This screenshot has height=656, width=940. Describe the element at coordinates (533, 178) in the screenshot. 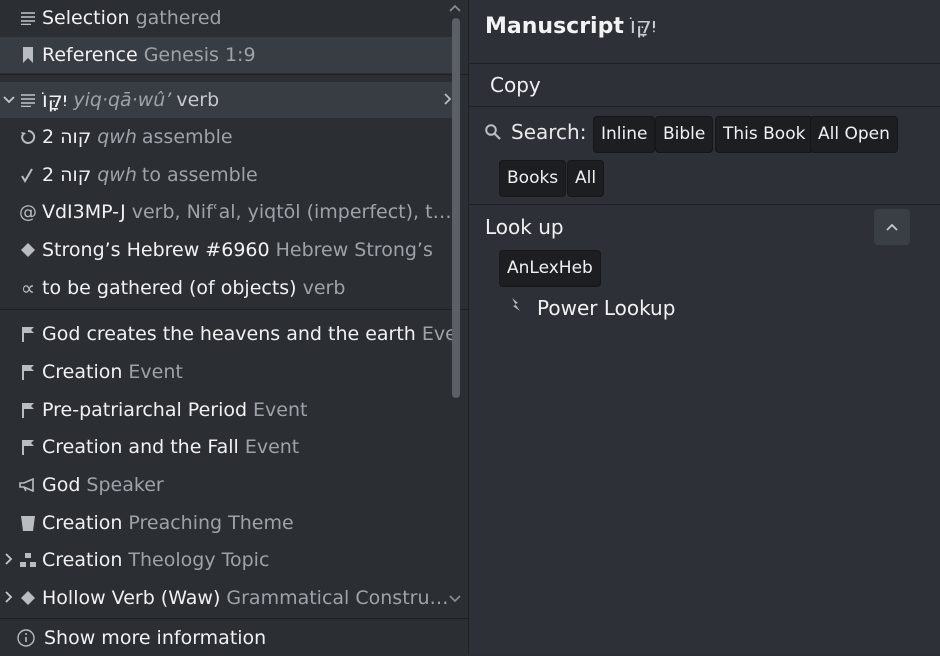

I see `search-books-button: Books` at that location.